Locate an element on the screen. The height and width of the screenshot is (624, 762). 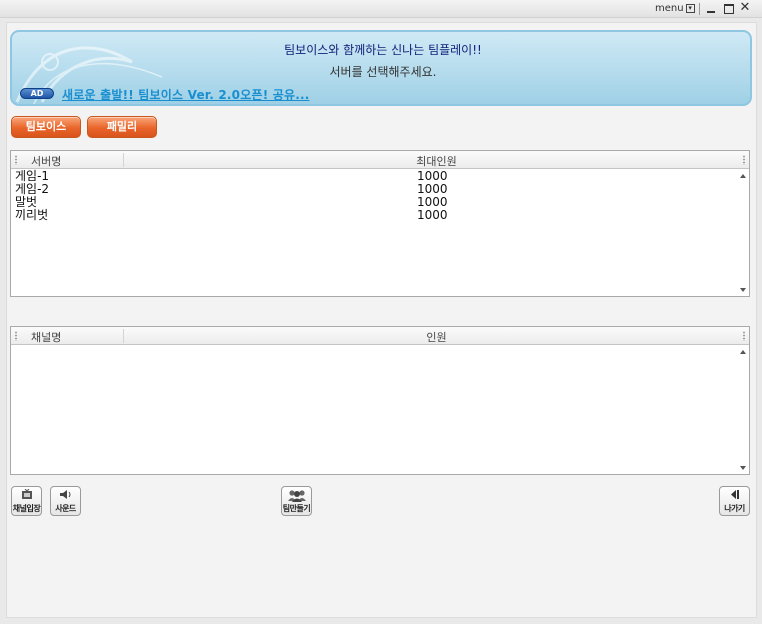
group-icon is located at coordinates (296, 496).